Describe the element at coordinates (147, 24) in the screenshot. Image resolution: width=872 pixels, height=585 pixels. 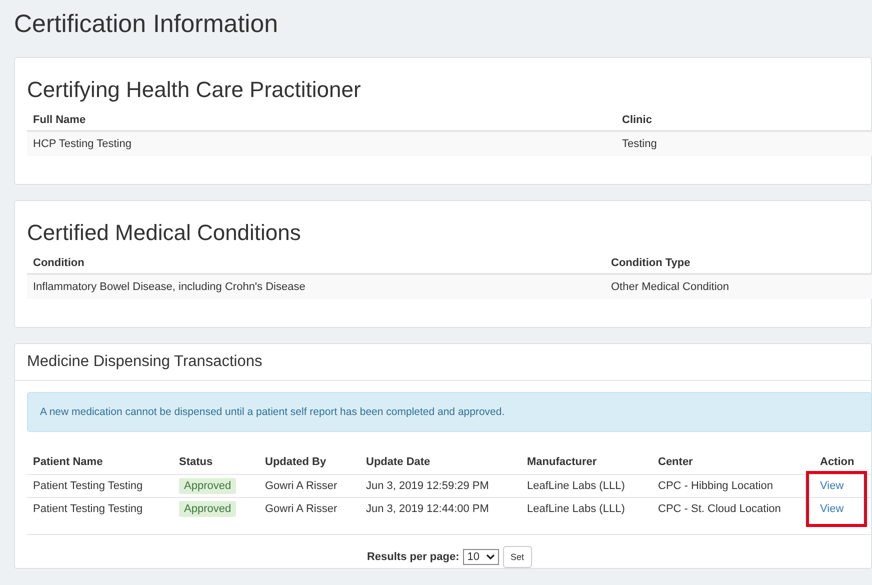
I see `page-title: Certification Information` at that location.